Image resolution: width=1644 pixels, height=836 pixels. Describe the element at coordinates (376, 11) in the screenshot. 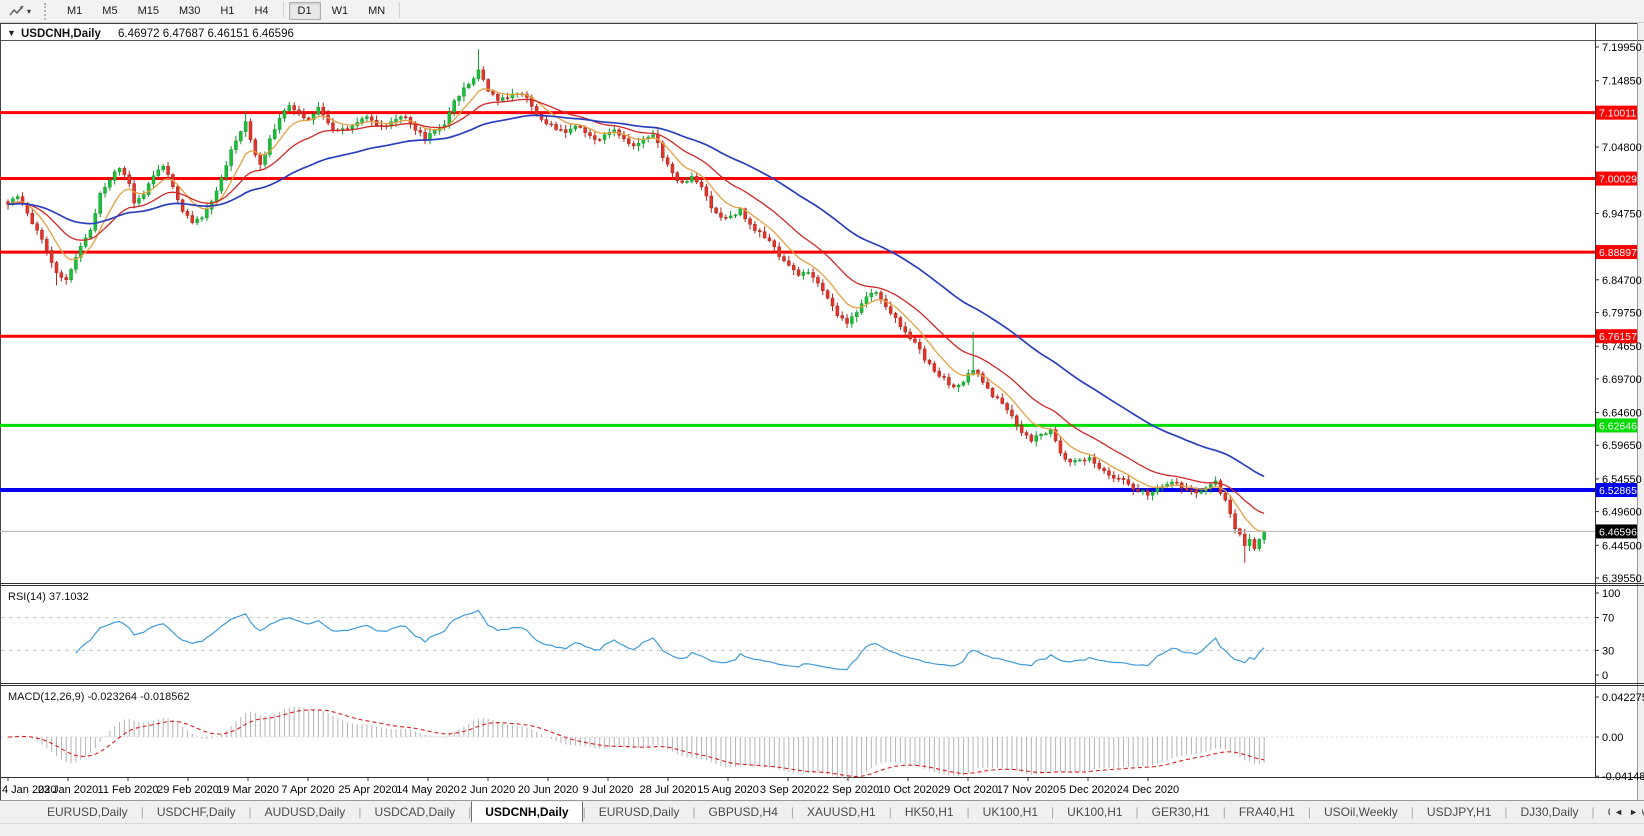

I see `timeframe-button-mn: MN` at that location.